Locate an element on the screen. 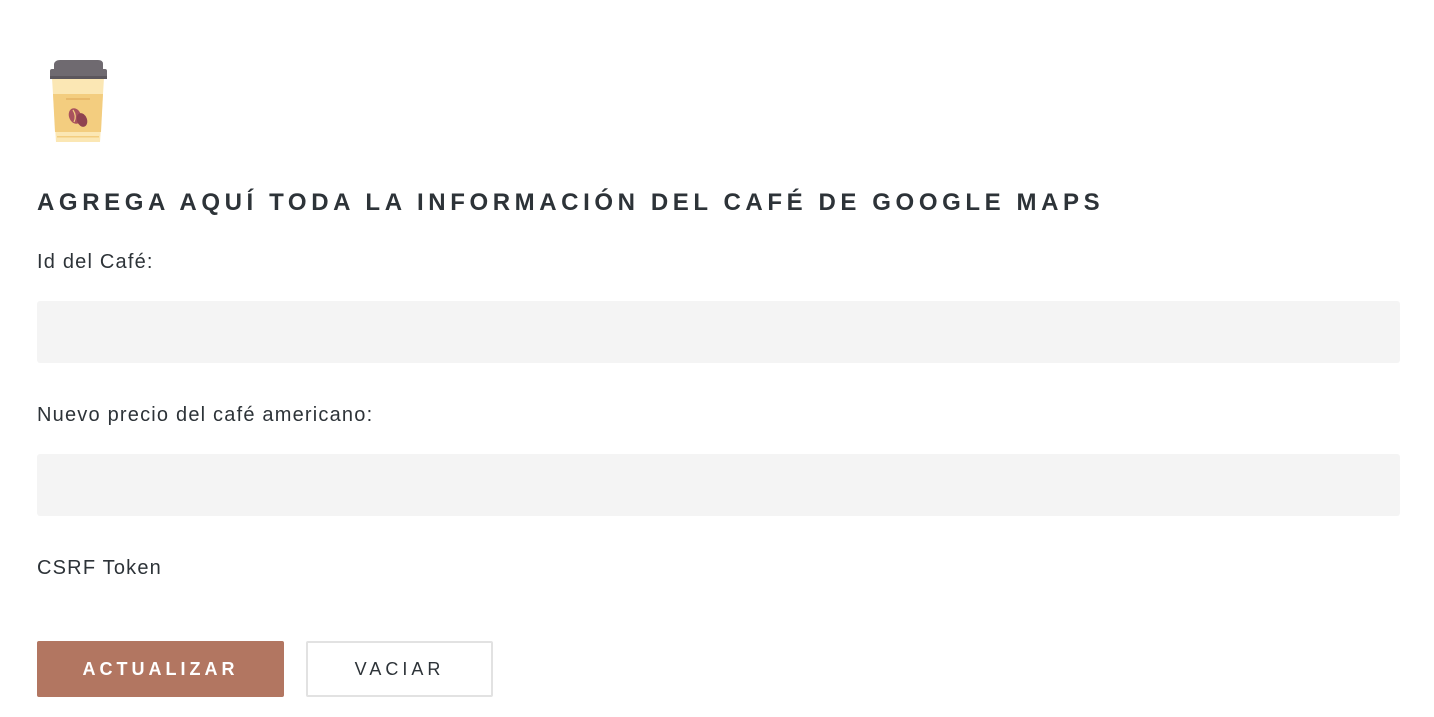 This screenshot has width=1434, height=717. csrf-token-label: CSRF Token is located at coordinates (100, 568).